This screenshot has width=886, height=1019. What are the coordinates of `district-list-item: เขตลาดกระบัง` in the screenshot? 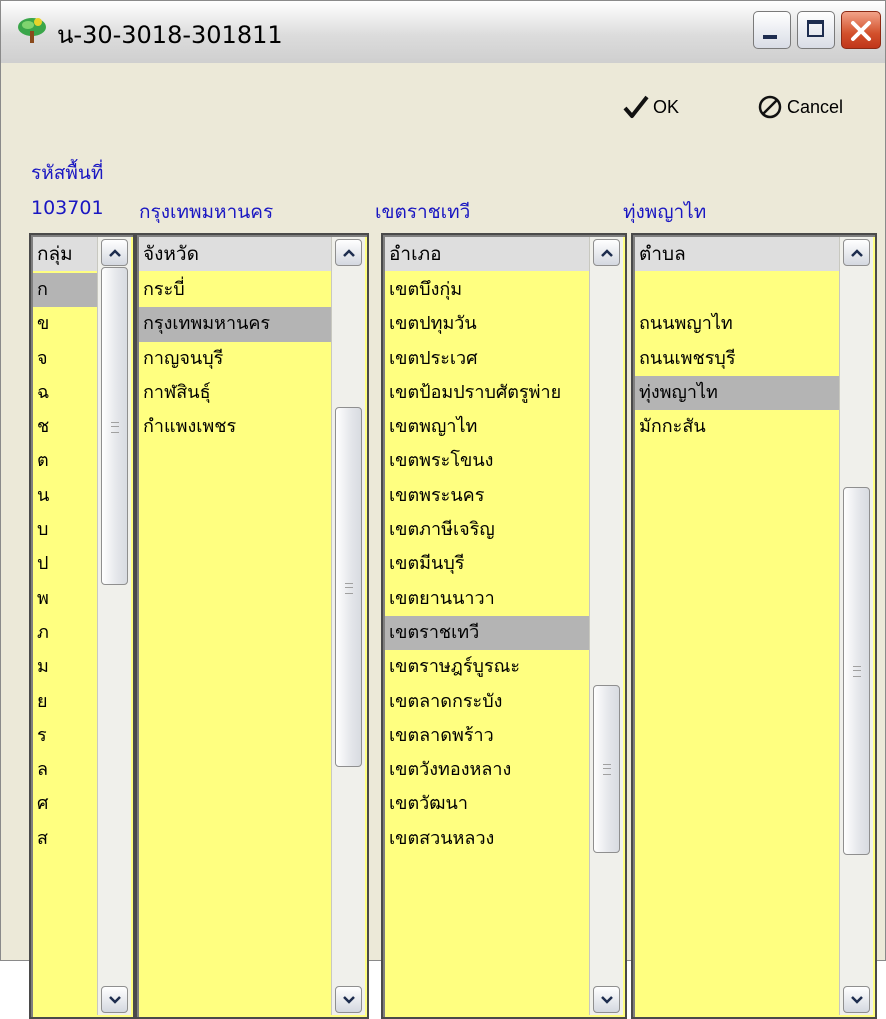 It's located at (487, 702).